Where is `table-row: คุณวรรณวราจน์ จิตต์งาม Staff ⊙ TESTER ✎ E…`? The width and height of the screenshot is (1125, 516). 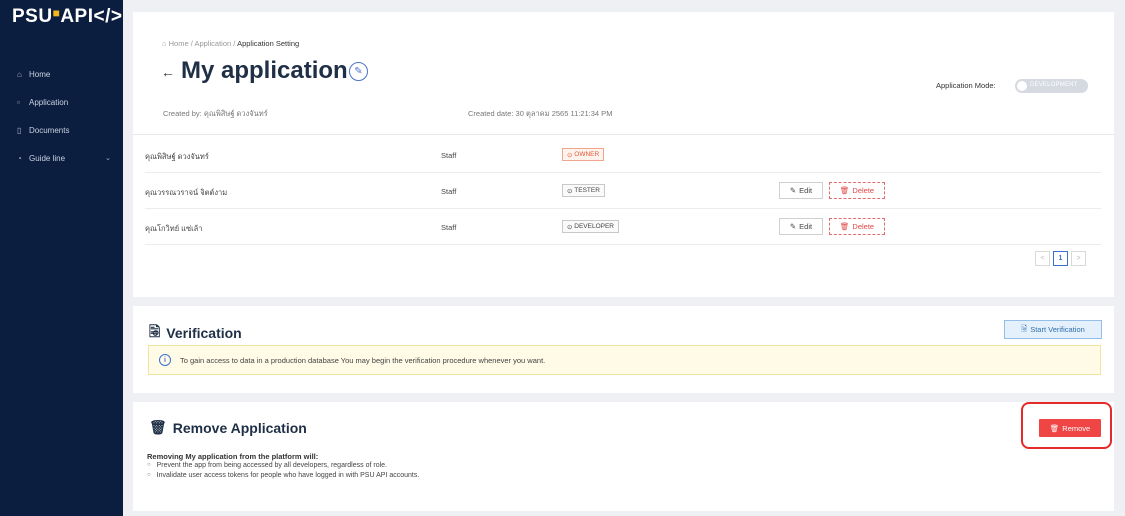 table-row: คุณวรรณวราจน์ จิตต์งาม Staff ⊙ TESTER ✎ E… is located at coordinates (623, 191).